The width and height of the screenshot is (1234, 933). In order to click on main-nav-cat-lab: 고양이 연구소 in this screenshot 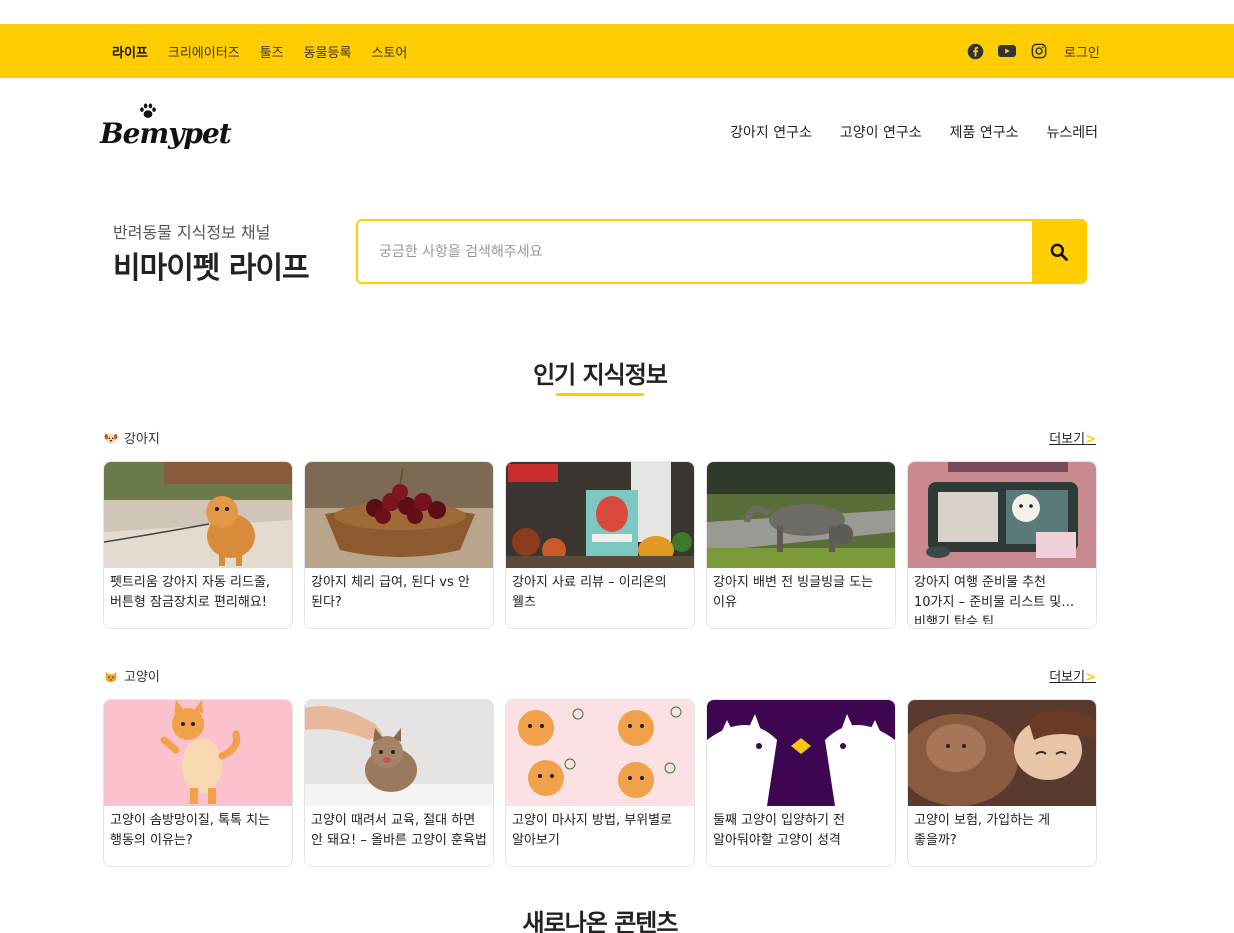, I will do `click(881, 132)`.